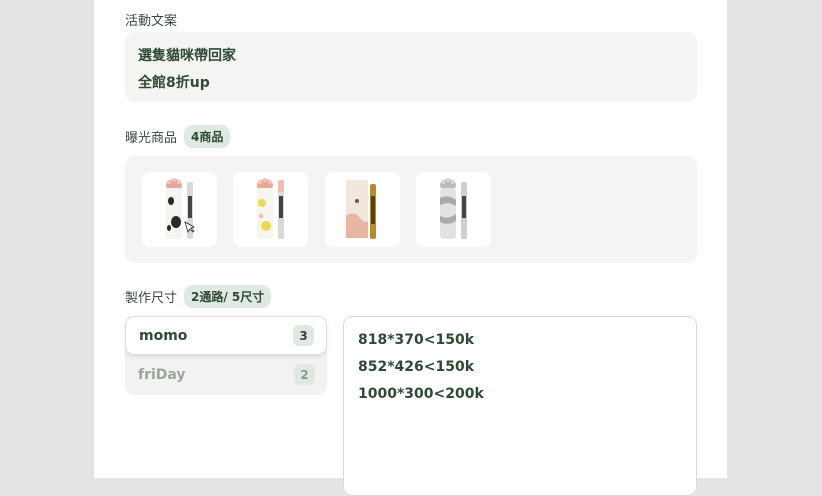 The image size is (822, 496). Describe the element at coordinates (416, 340) in the screenshot. I see `size-item-1: 818*370<150k` at that location.